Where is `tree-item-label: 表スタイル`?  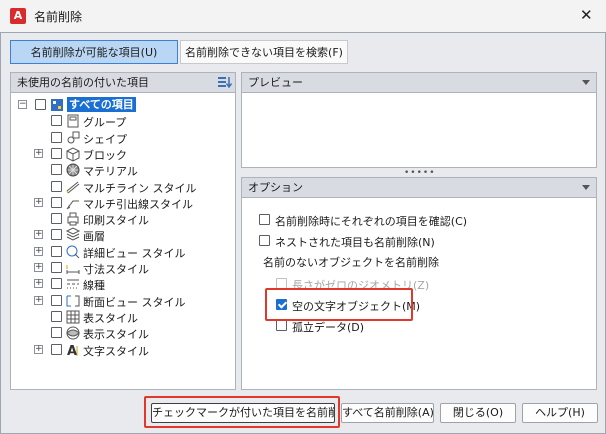
tree-item-label: 表スタイル is located at coordinates (110, 318).